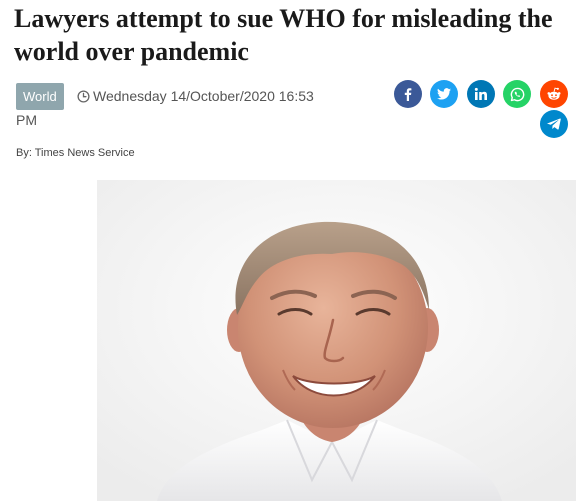 This screenshot has width=576, height=501. I want to click on twitter-share-button, so click(444, 94).